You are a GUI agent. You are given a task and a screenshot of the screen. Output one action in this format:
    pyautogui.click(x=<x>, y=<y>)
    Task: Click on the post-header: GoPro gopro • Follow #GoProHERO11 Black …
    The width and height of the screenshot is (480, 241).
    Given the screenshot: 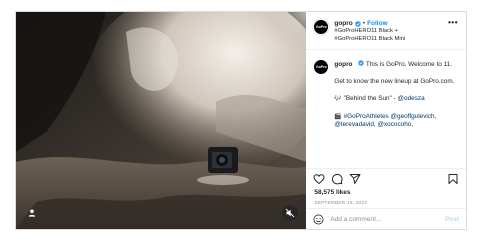 What is the action you would take?
    pyautogui.click(x=386, y=31)
    